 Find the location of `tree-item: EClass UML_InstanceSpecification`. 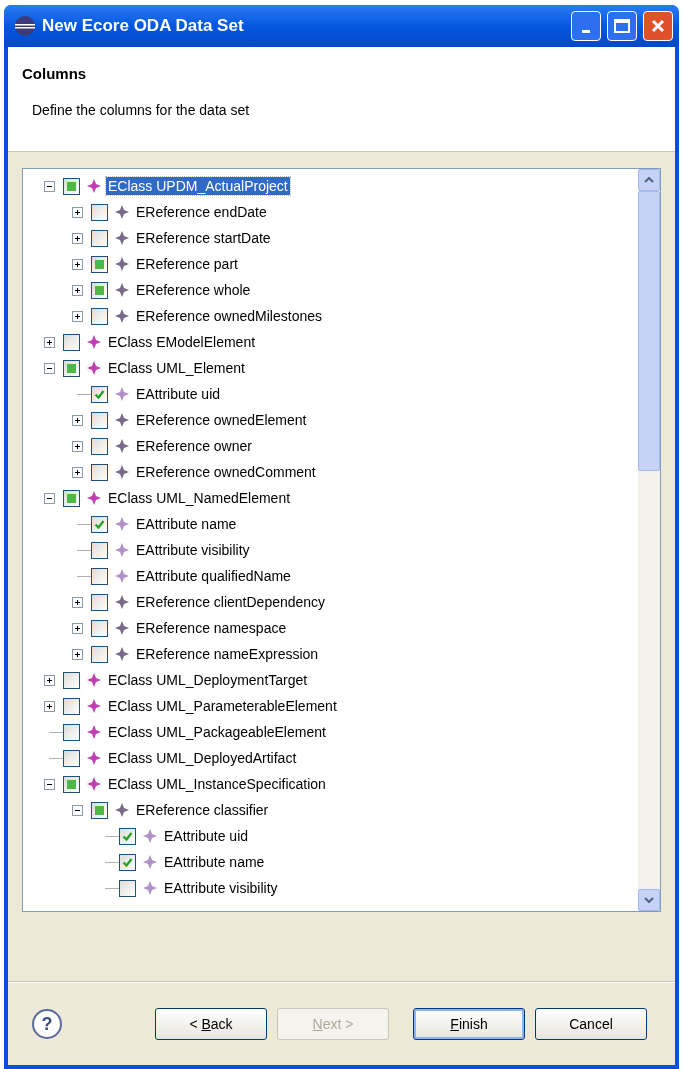

tree-item: EClass UML_InstanceSpecification is located at coordinates (217, 784).